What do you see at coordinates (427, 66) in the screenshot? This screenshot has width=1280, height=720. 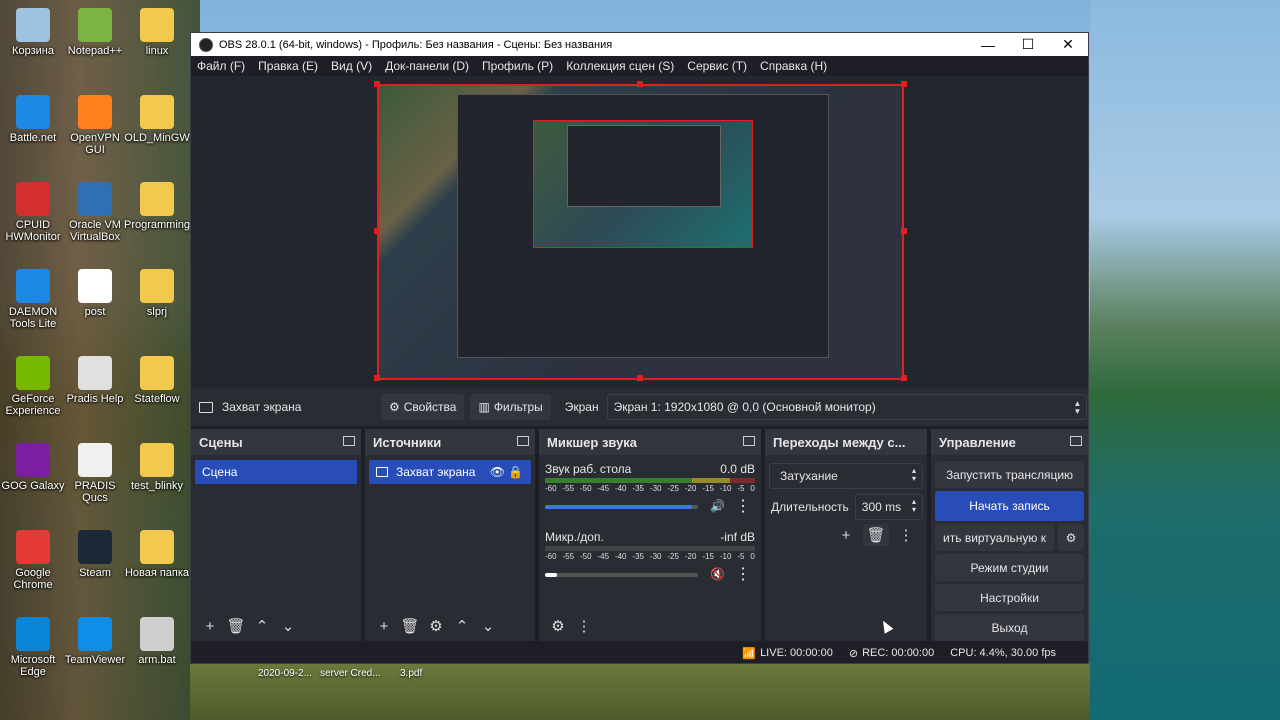 I see `menu-docks: Док-панели (D)` at bounding box center [427, 66].